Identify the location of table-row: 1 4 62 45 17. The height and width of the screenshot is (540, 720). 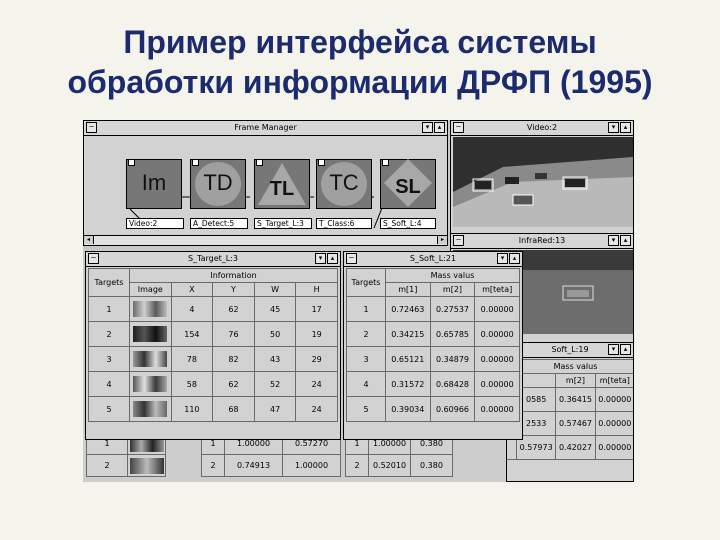
(213, 309).